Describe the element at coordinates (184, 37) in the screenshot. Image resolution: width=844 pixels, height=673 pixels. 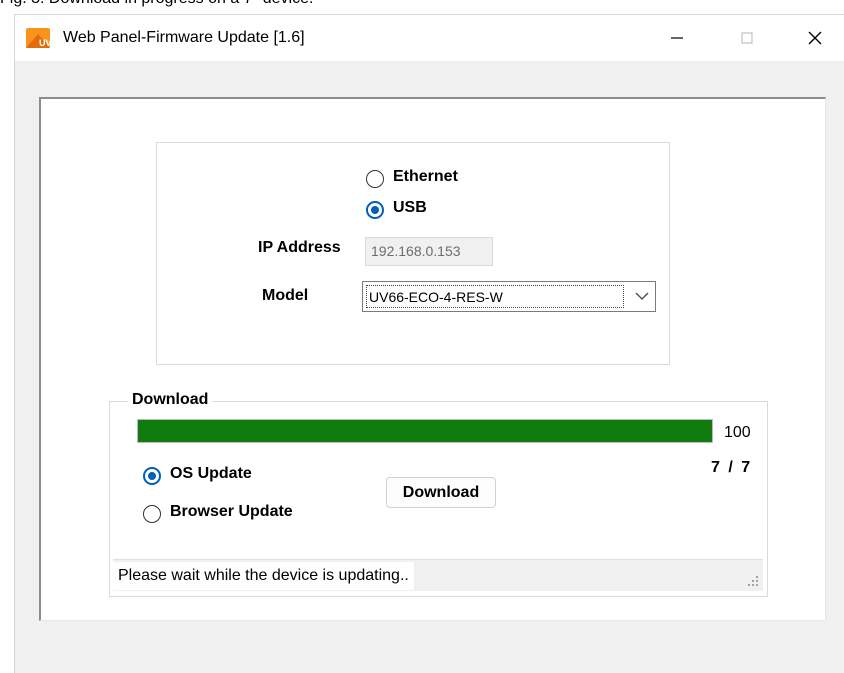
I see `window-title: Web Panel-Firmware Update [1.6]` at that location.